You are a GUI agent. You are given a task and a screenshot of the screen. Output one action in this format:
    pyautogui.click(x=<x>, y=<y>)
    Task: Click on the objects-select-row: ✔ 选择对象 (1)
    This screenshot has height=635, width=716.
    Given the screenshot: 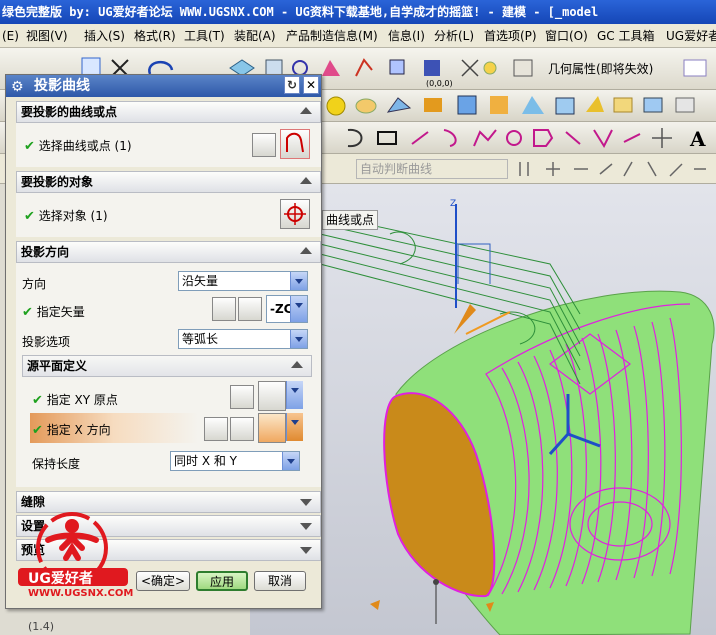 What is the action you would take?
    pyautogui.click(x=168, y=215)
    